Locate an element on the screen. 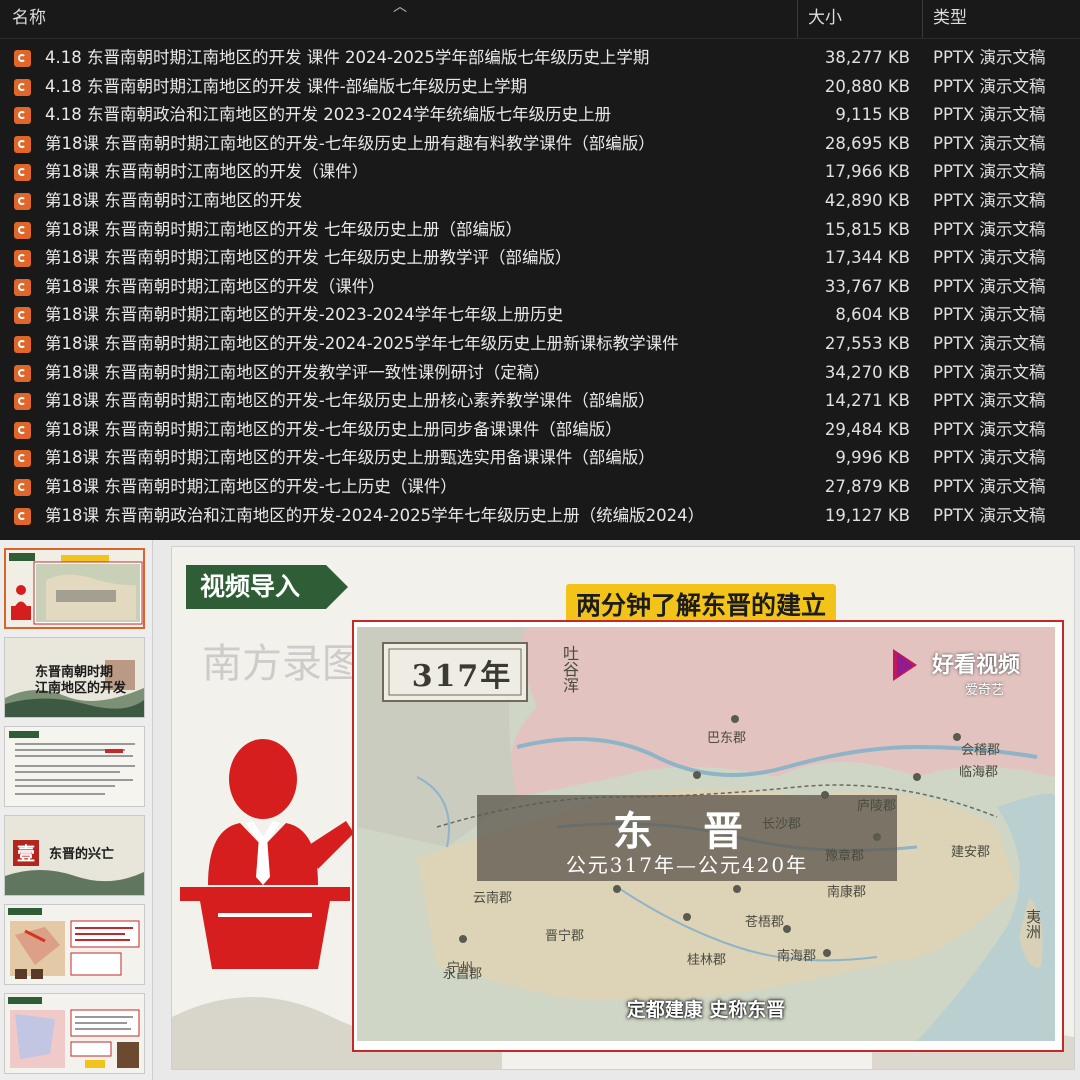  map-label: 永昌郡 is located at coordinates (463, 974).